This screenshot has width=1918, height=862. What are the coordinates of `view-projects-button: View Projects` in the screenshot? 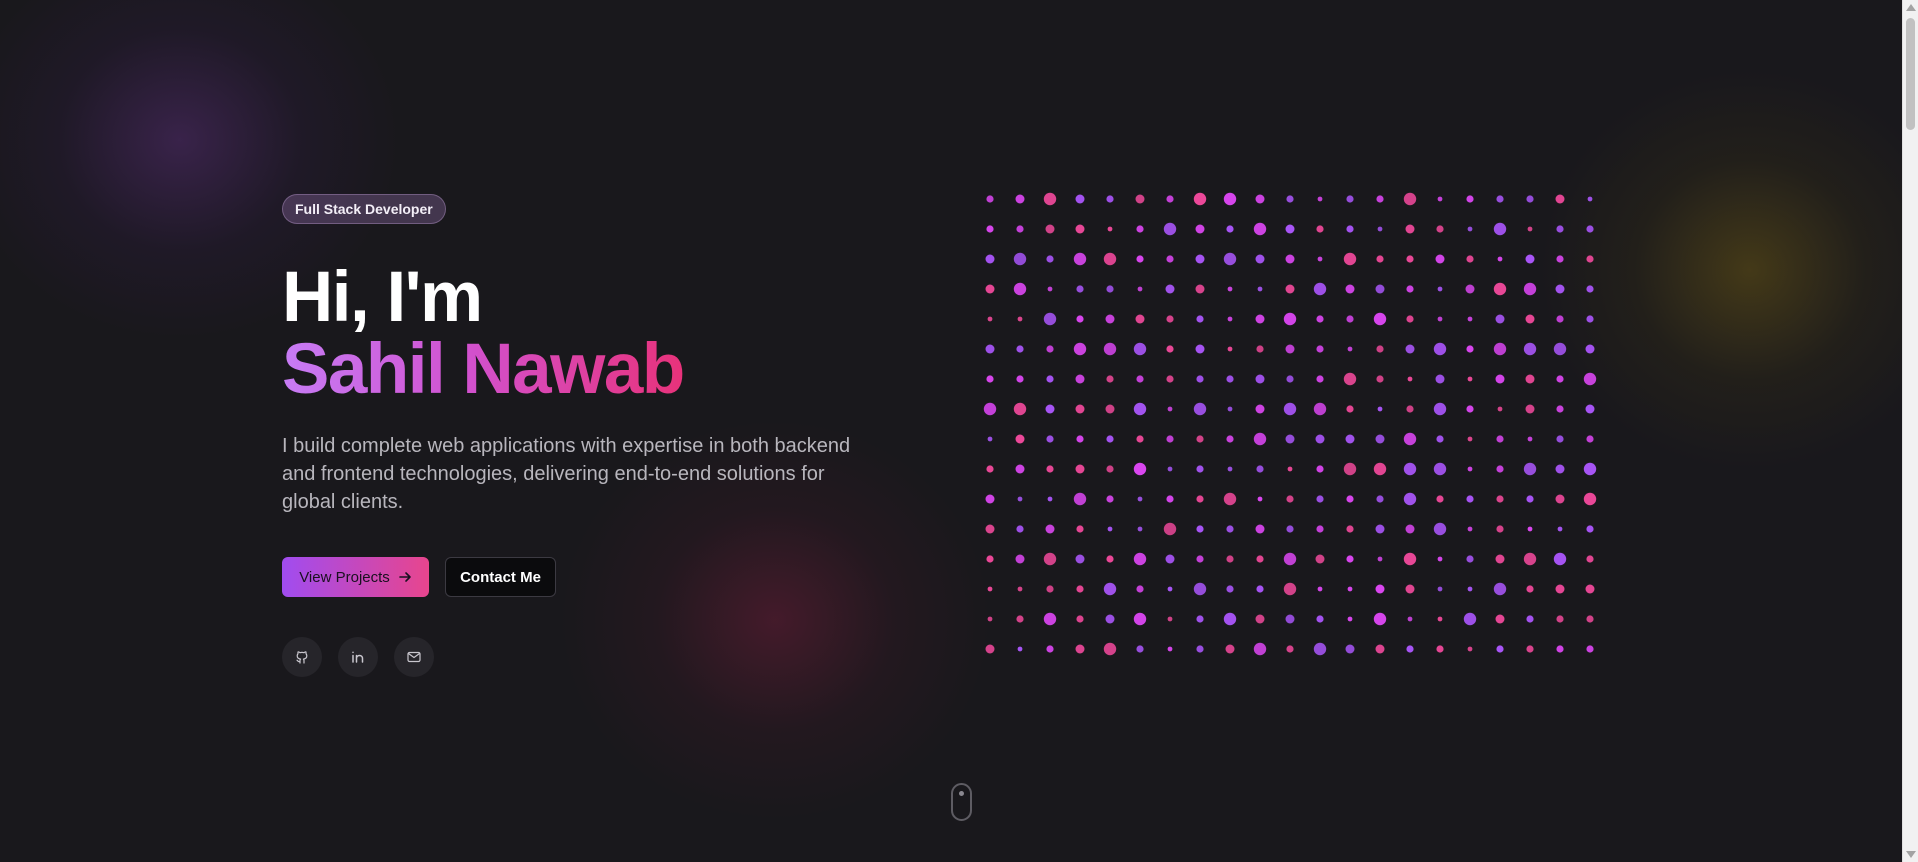 It's located at (355, 577).